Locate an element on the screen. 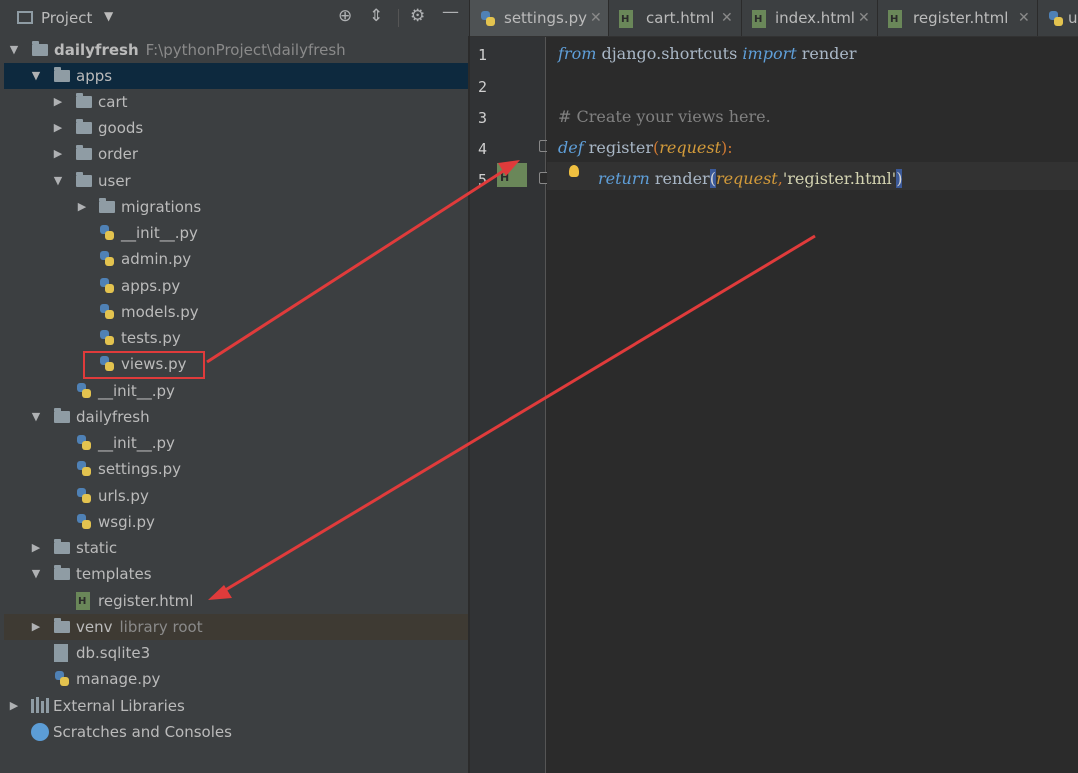  tree-item-order: ▶ order is located at coordinates (236, 154).